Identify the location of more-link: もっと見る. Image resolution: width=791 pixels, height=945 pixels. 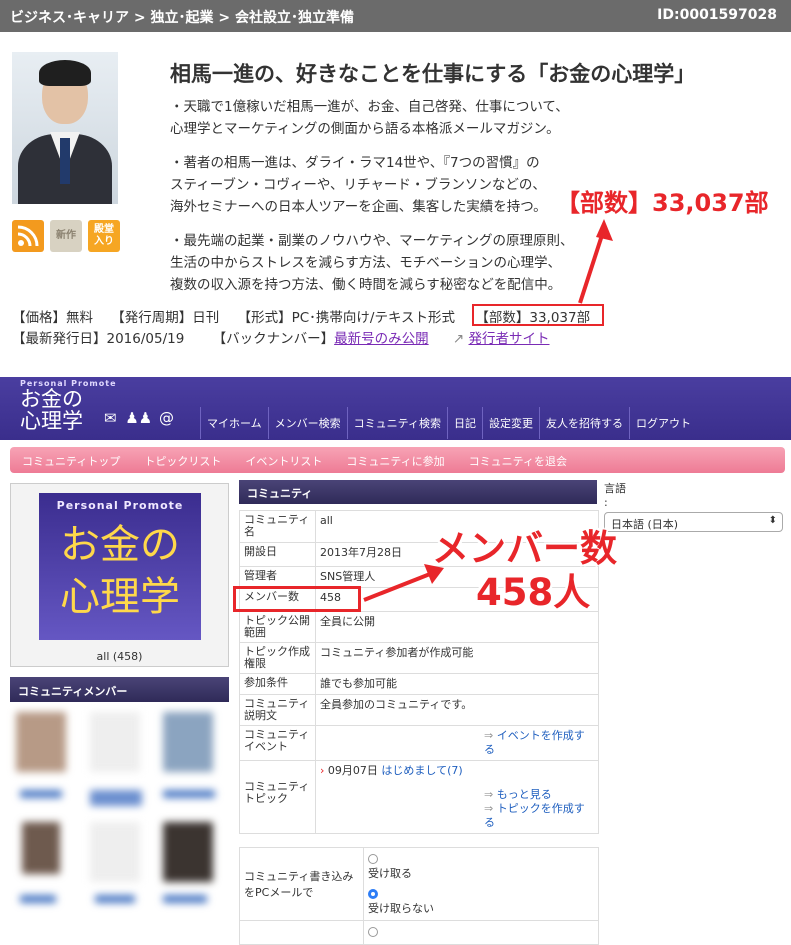
(524, 794).